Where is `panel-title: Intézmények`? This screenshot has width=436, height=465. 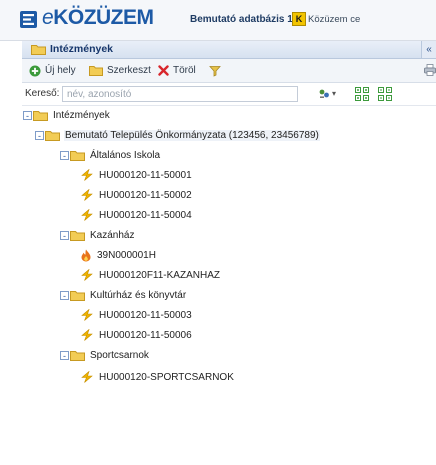
panel-title: Intézmények is located at coordinates (82, 49).